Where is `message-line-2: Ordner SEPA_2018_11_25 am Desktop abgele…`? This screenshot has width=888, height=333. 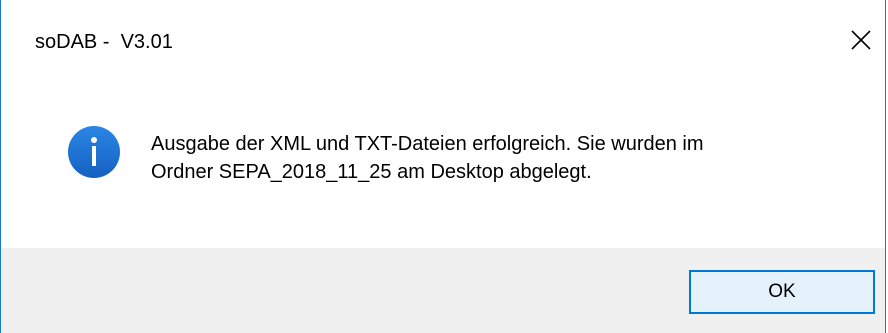
message-line-2: Ordner SEPA_2018_11_25 am Desktop abgele… is located at coordinates (371, 172).